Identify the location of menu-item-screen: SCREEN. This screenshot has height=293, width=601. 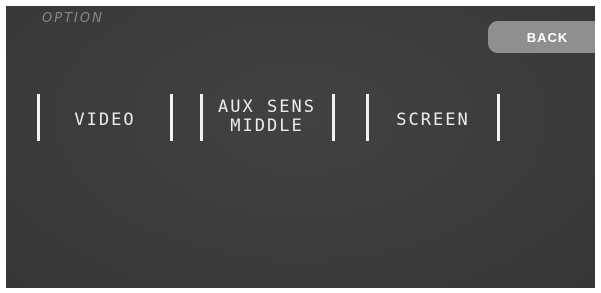
(433, 120).